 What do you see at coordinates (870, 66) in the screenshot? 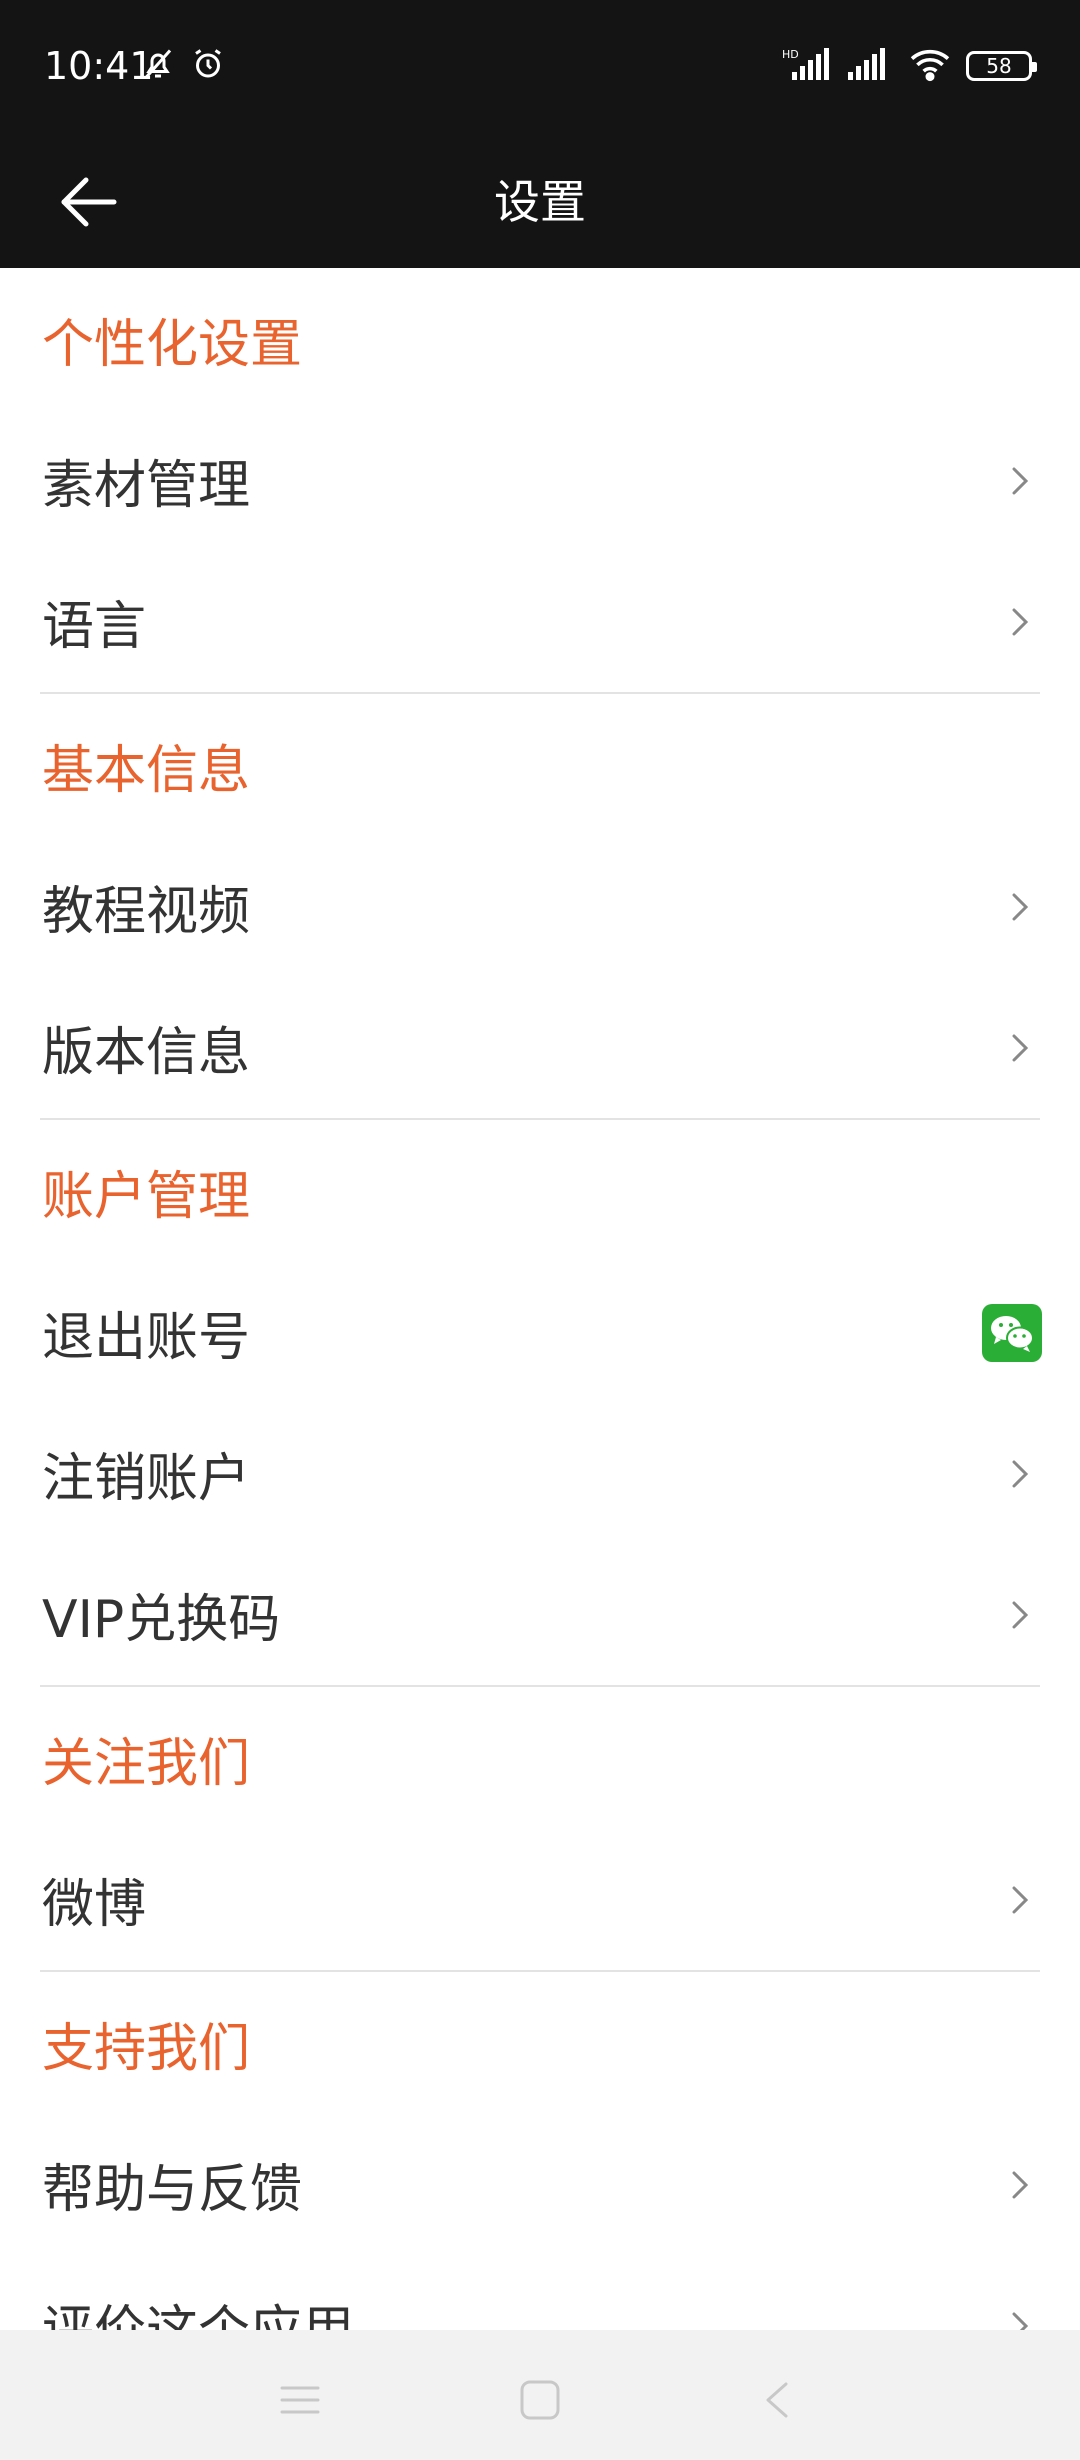
I see `signal-icon` at bounding box center [870, 66].